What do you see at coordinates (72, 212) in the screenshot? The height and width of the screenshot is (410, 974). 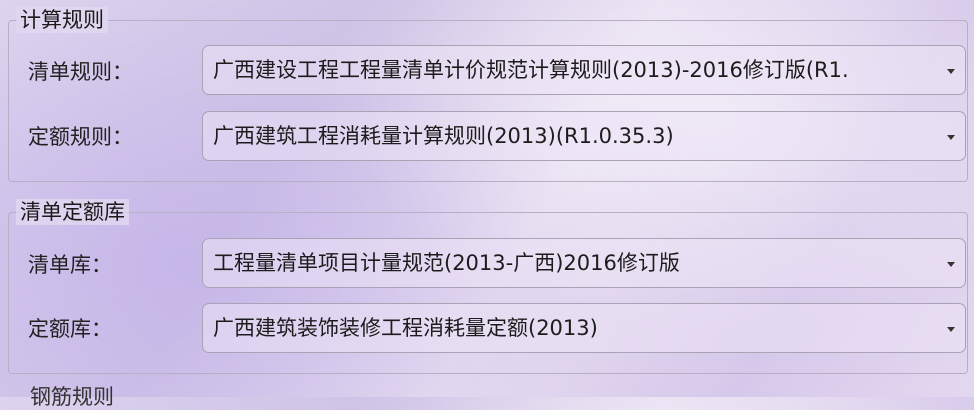 I see `bill-quota-lib-title: 清单定额库` at bounding box center [72, 212].